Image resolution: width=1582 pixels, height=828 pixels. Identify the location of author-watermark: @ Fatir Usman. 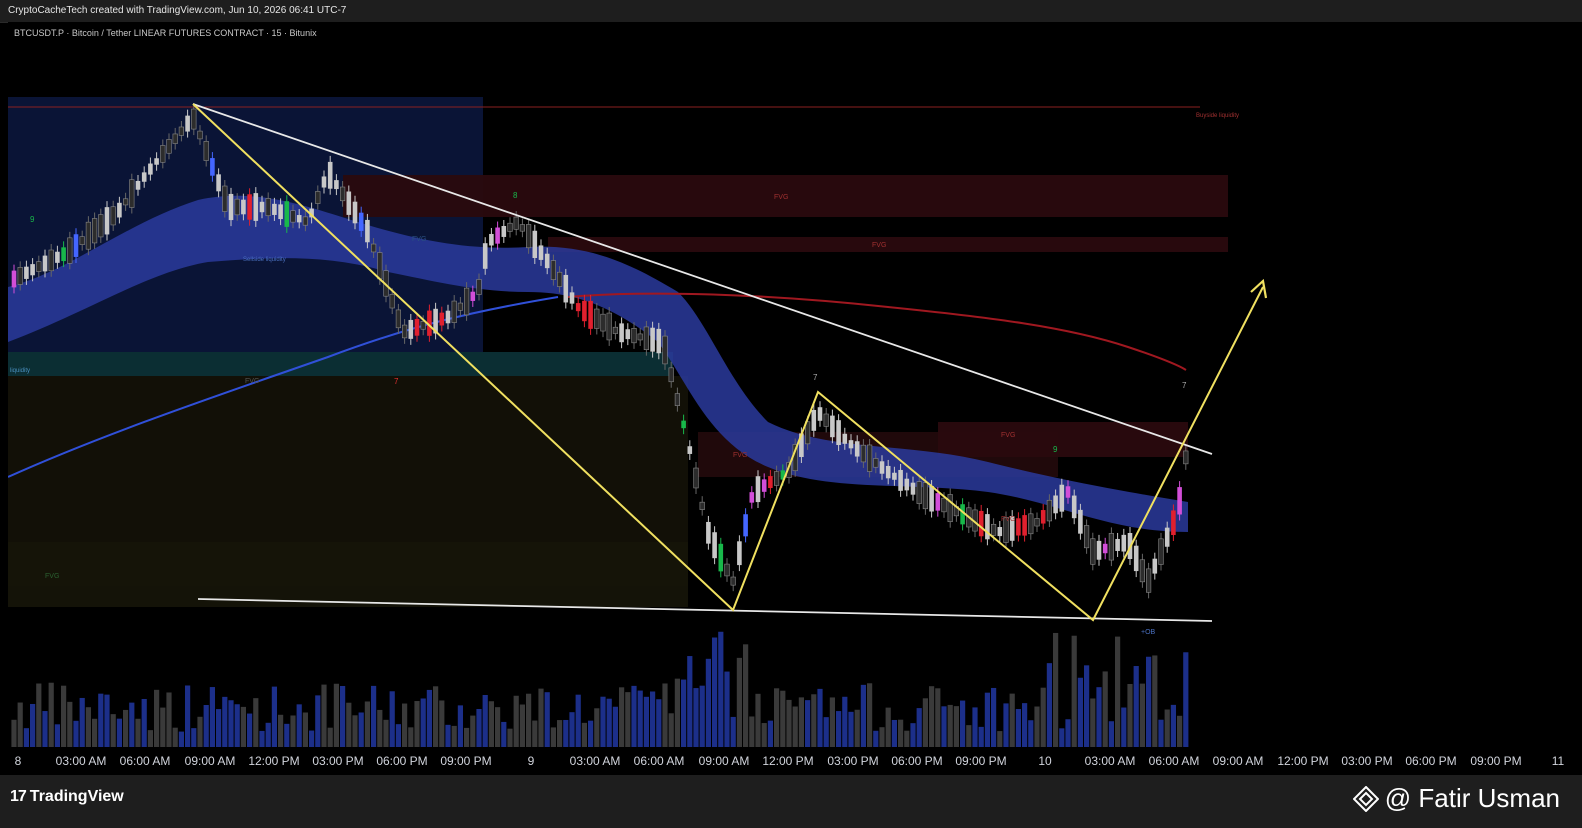
(1456, 798).